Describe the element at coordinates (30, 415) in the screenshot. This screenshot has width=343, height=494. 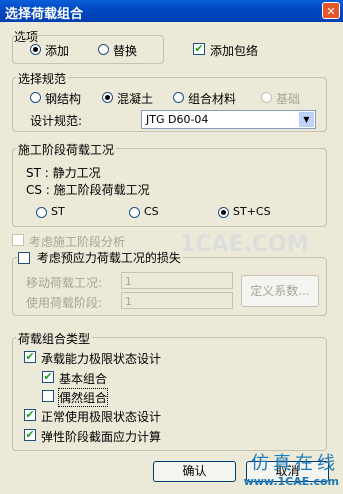
I see `checkbox-sls: ✔` at that location.